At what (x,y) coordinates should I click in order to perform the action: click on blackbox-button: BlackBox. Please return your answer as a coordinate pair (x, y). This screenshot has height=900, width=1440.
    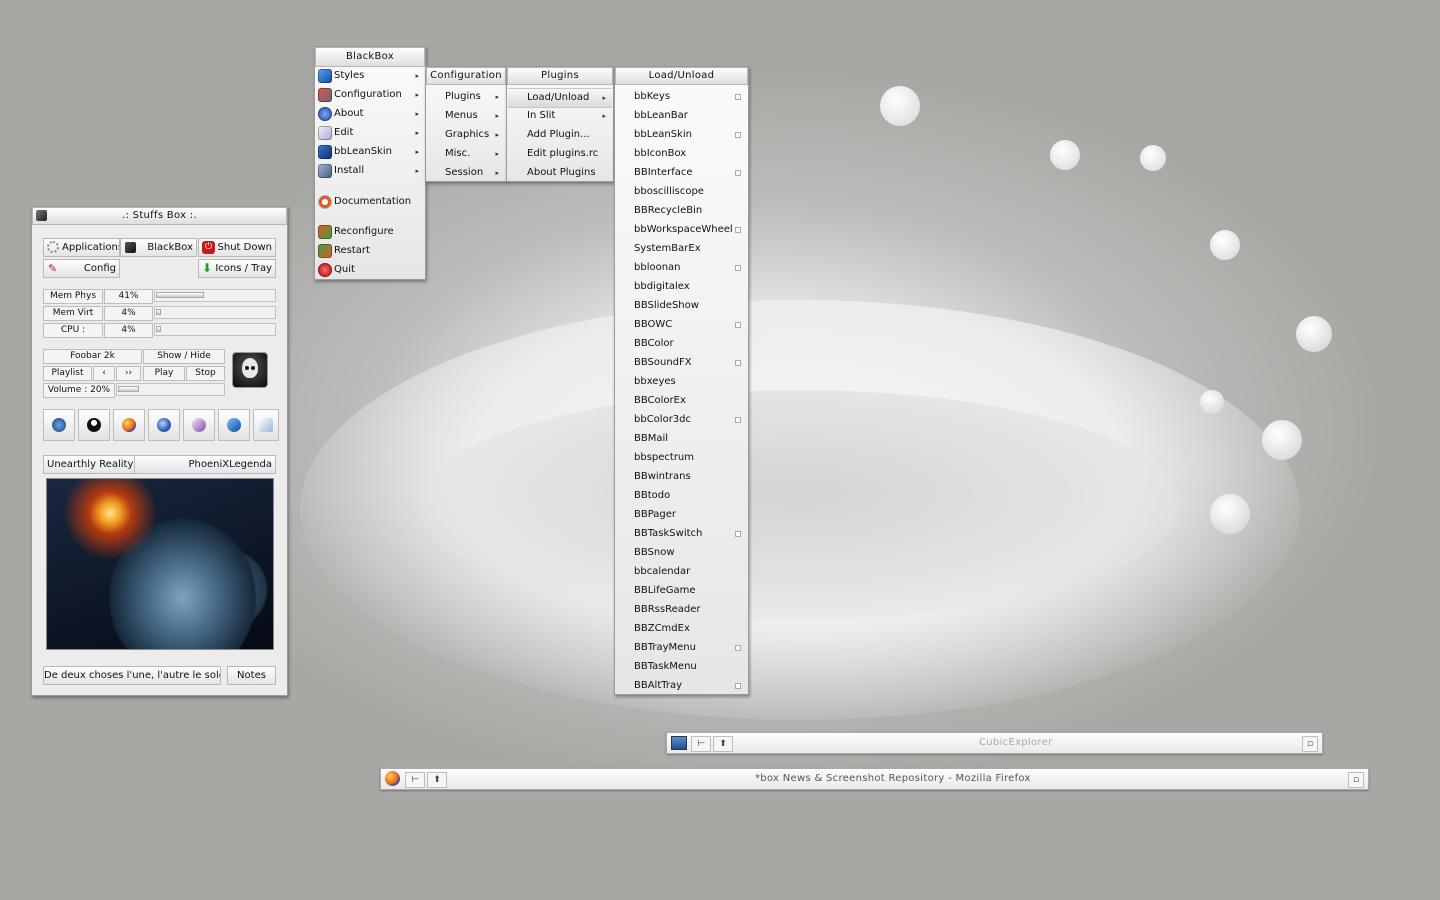
    Looking at the image, I should click on (158, 247).